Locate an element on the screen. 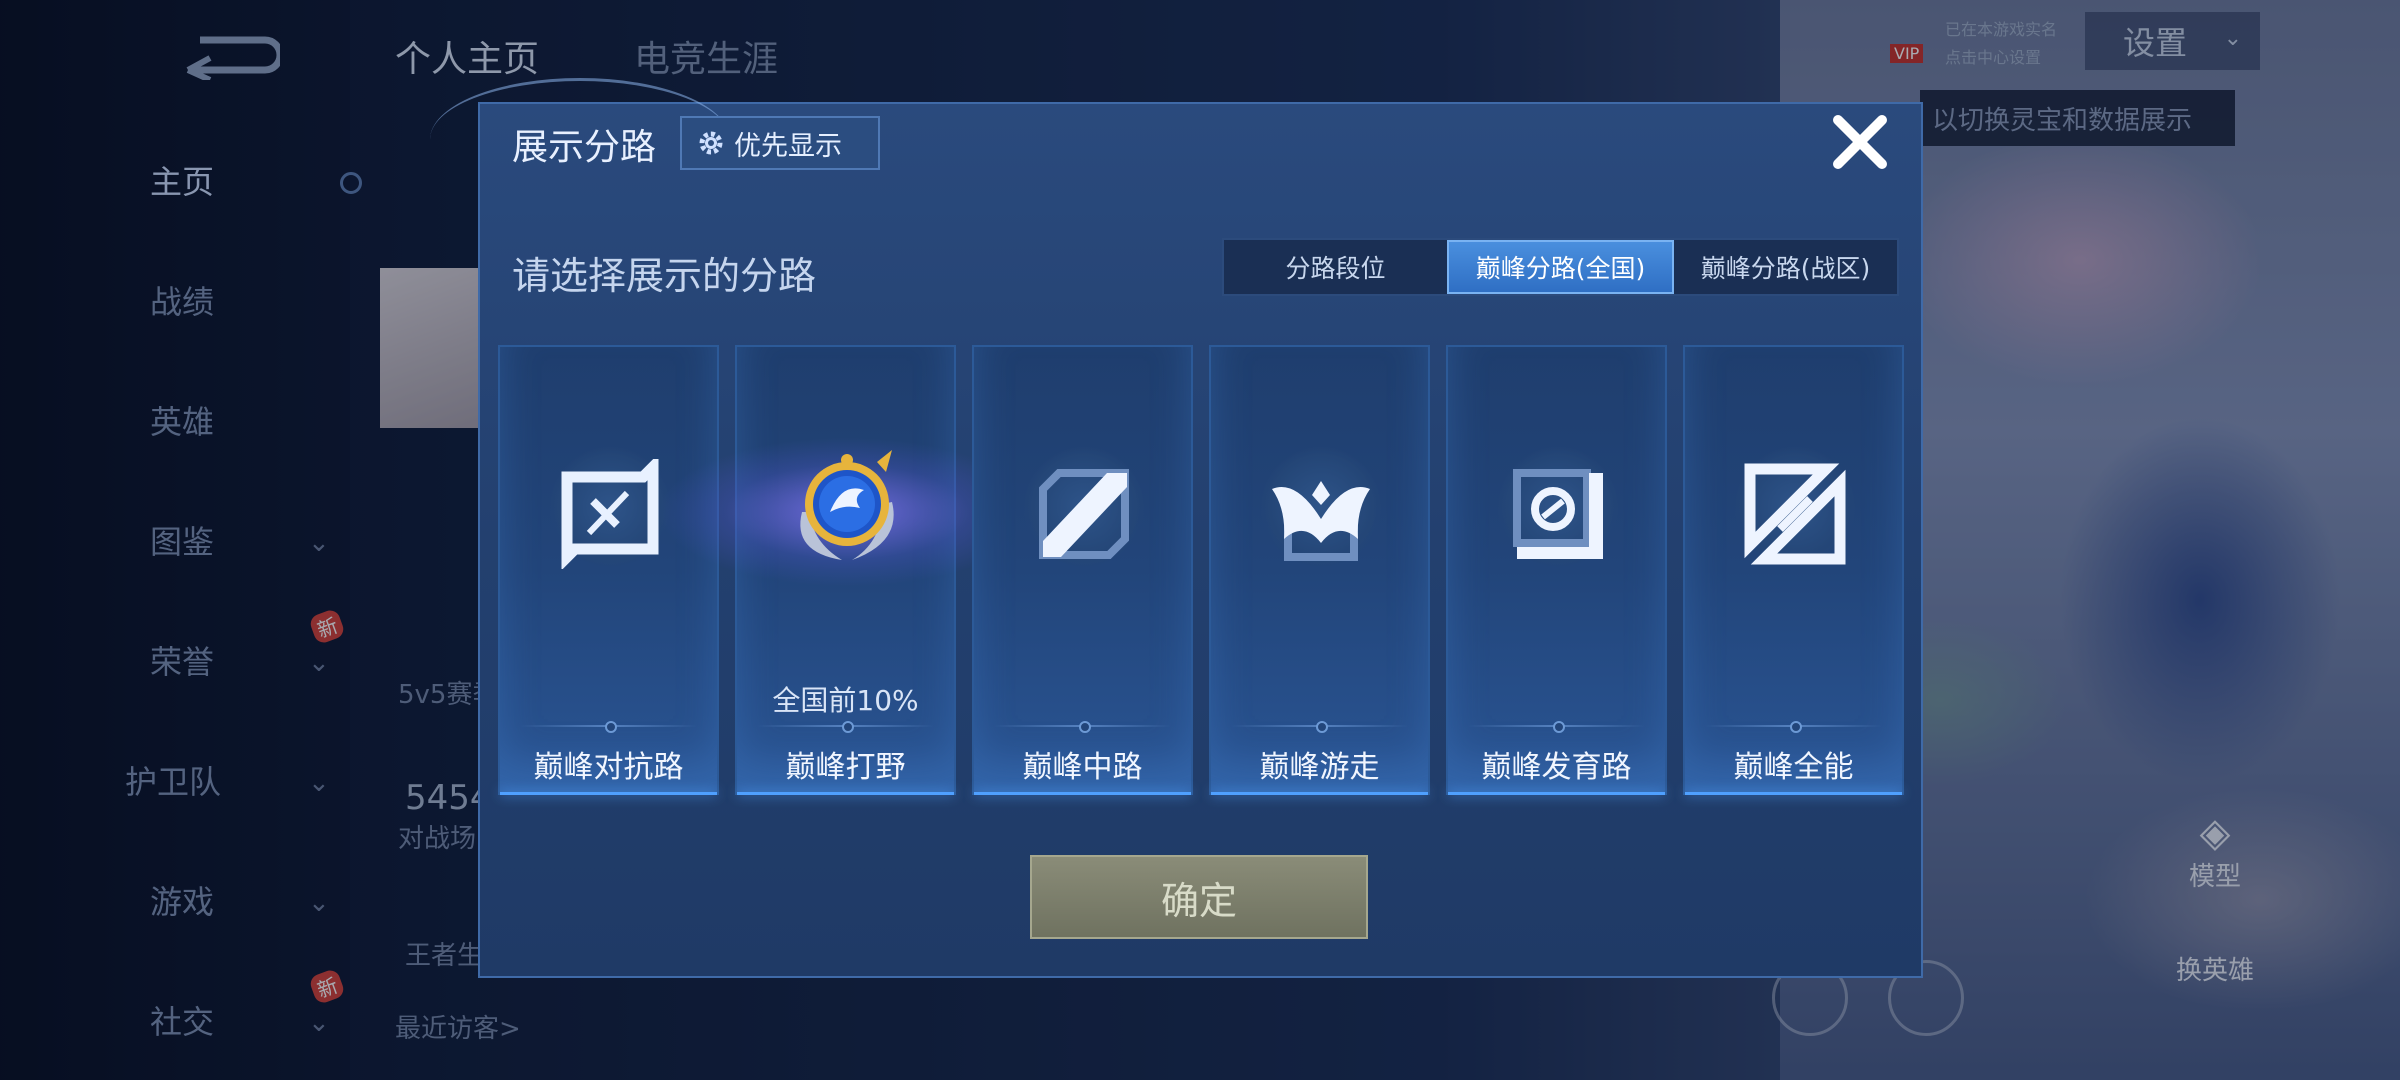 The image size is (2400, 1080). lane-card-roam: 巅峰游走 is located at coordinates (1319, 570).